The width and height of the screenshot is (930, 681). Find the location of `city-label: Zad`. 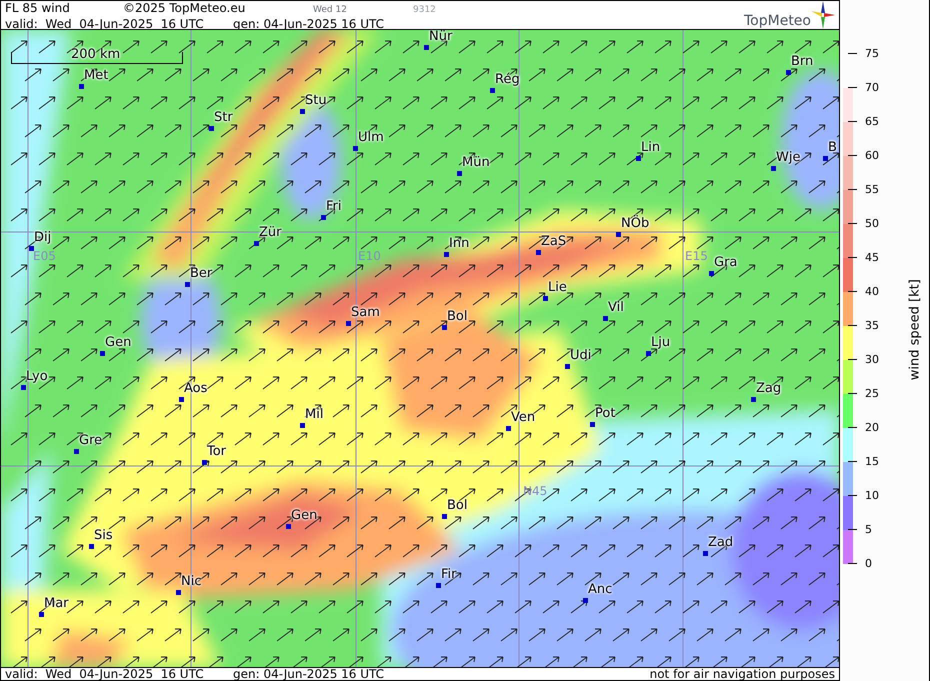

city-label: Zad is located at coordinates (721, 543).